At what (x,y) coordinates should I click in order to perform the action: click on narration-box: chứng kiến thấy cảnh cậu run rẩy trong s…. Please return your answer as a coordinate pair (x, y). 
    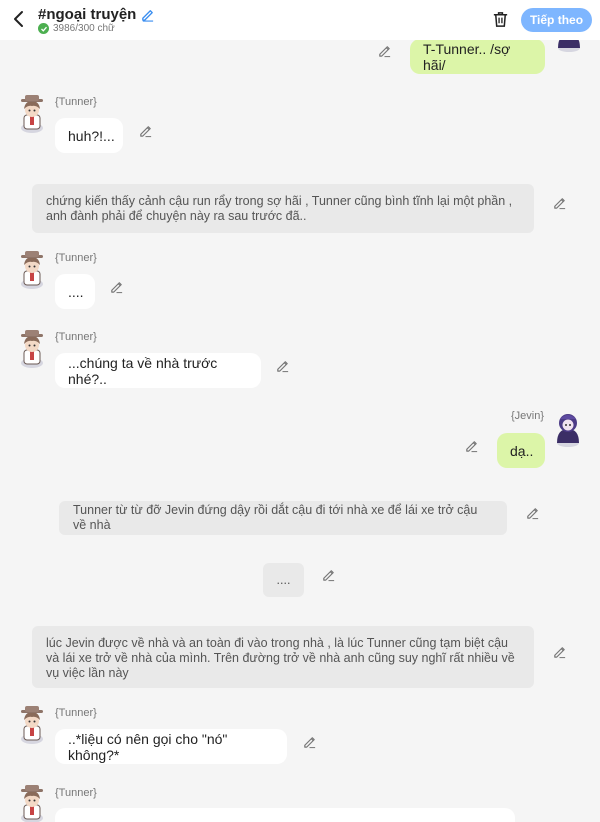
    Looking at the image, I should click on (283, 208).